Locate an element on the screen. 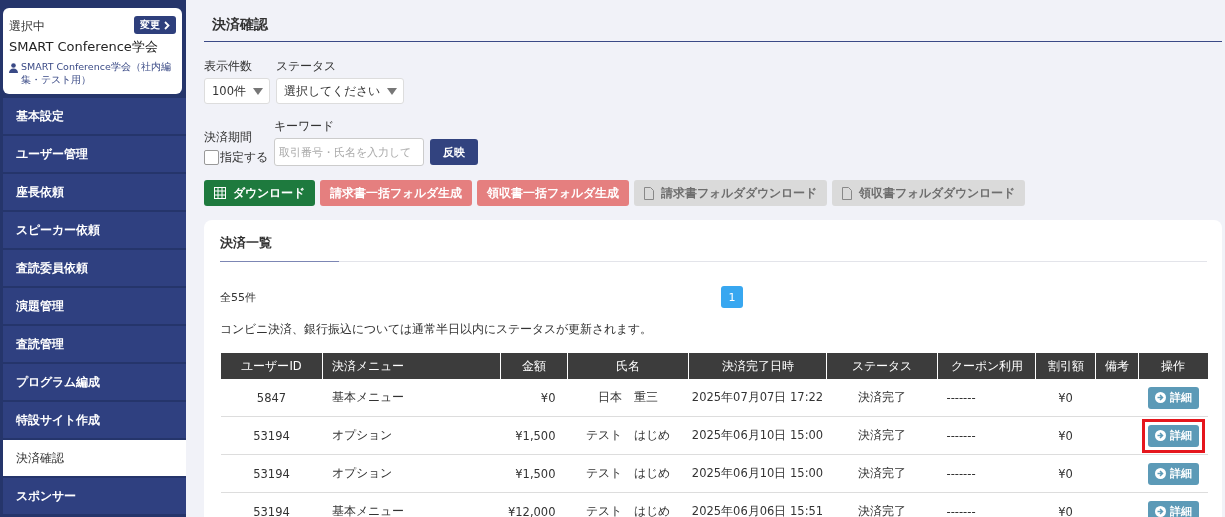 Image resolution: width=1225 pixels, height=517 pixels. user-icon is located at coordinates (13, 68).